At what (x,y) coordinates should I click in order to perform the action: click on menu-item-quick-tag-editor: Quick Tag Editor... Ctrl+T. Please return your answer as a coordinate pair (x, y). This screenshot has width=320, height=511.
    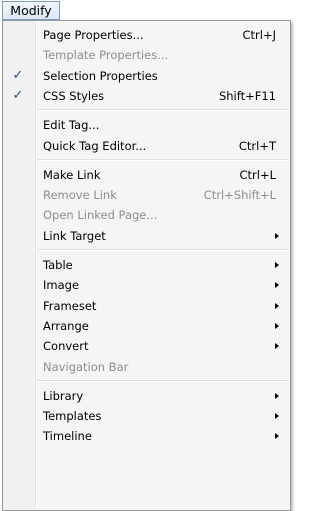
    Looking at the image, I should click on (146, 146).